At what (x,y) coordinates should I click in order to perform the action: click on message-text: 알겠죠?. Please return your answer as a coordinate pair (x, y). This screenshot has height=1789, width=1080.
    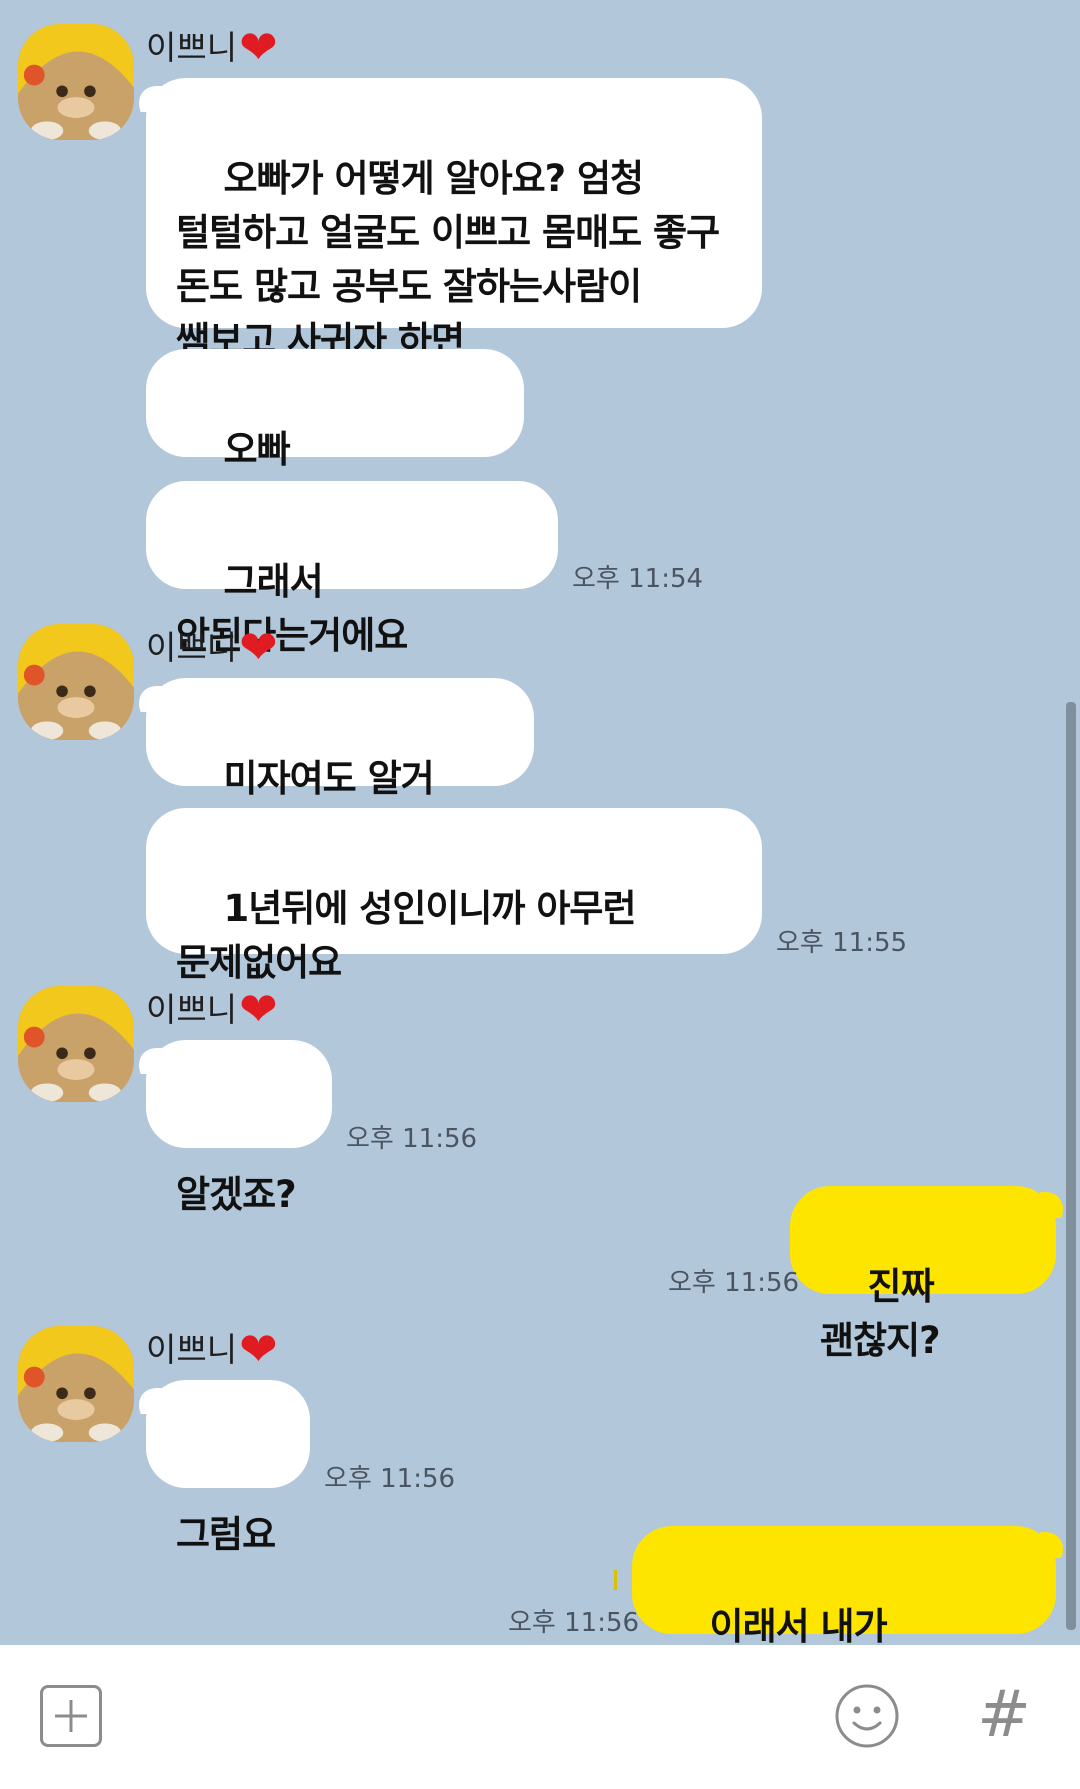
    Looking at the image, I should click on (236, 1194).